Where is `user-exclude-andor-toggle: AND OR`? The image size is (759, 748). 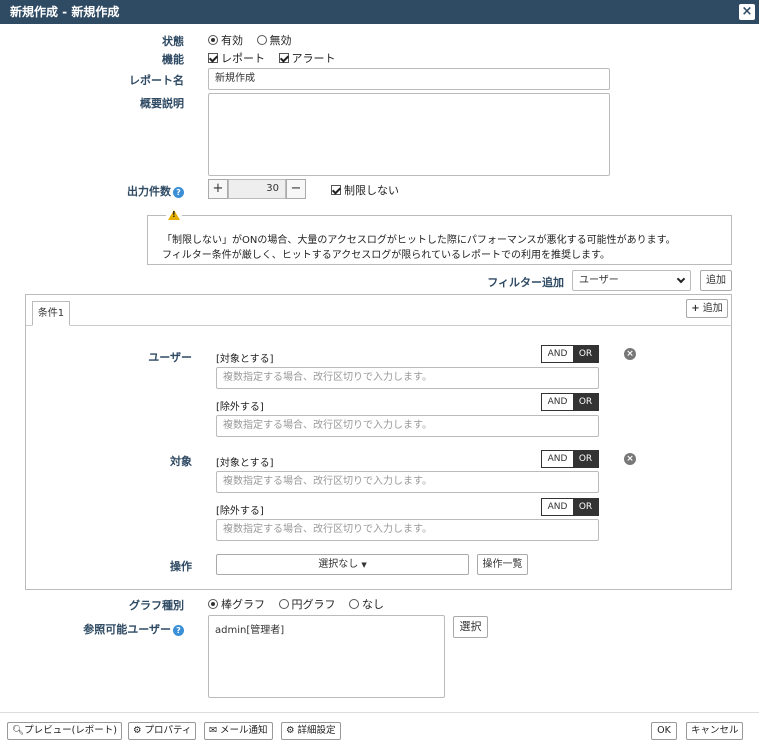 user-exclude-andor-toggle: AND OR is located at coordinates (570, 402).